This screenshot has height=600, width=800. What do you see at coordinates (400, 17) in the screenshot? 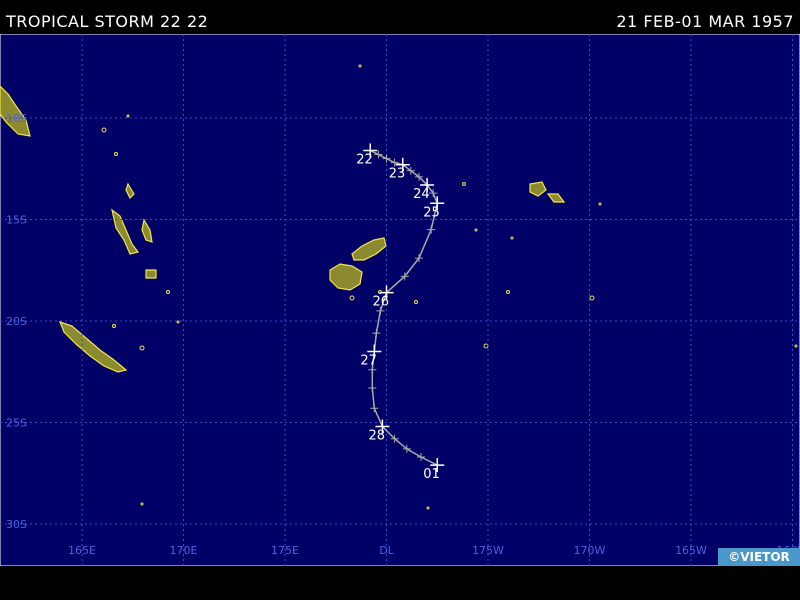
I see `map-header: TROPICAL STORM 22 22 21 FEB-01 MAR 1957` at bounding box center [400, 17].